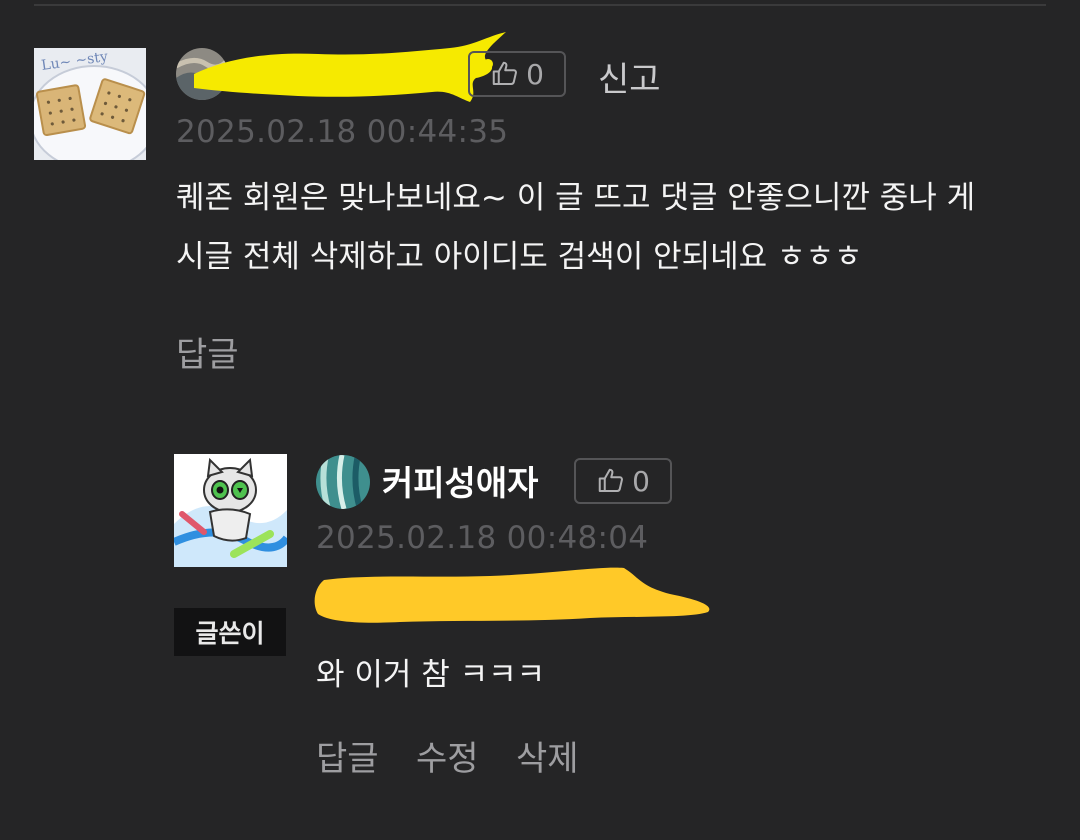  What do you see at coordinates (90, 104) in the screenshot?
I see `avatar: Lu~ ~sty` at bounding box center [90, 104].